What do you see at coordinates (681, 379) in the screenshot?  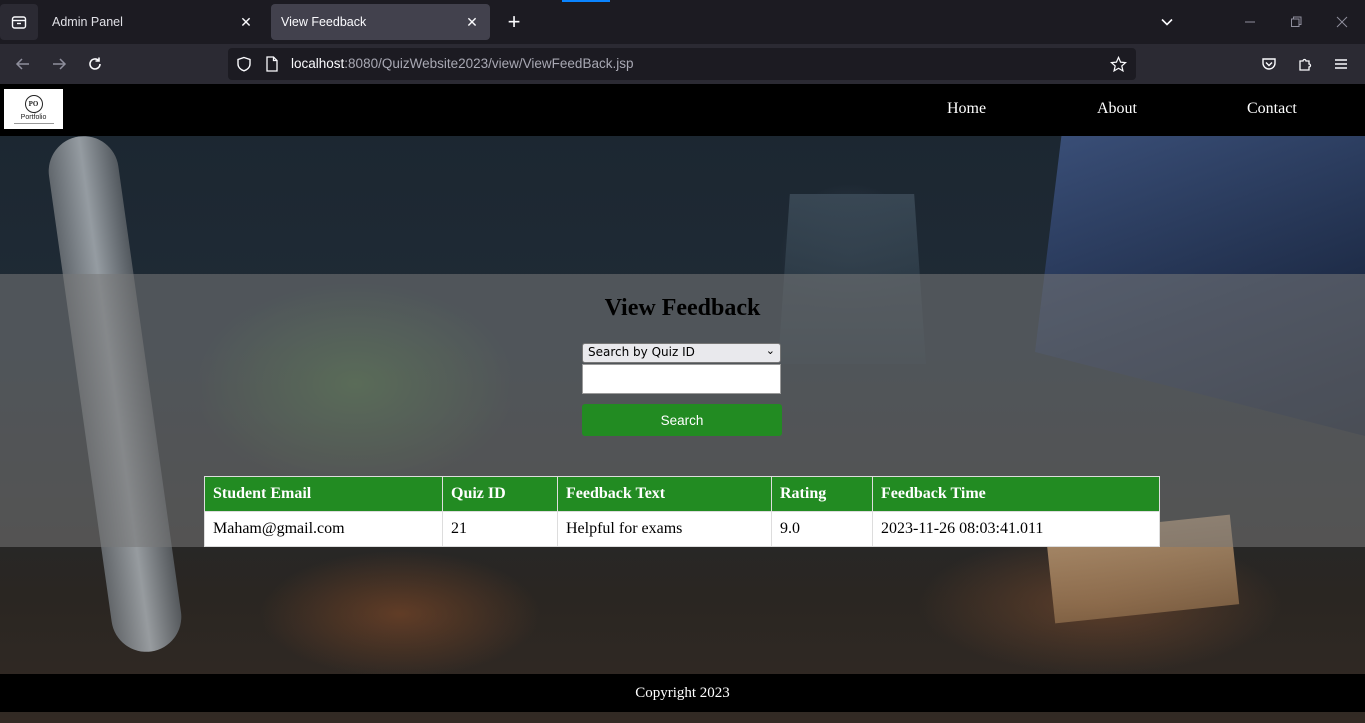 I see `search-input` at bounding box center [681, 379].